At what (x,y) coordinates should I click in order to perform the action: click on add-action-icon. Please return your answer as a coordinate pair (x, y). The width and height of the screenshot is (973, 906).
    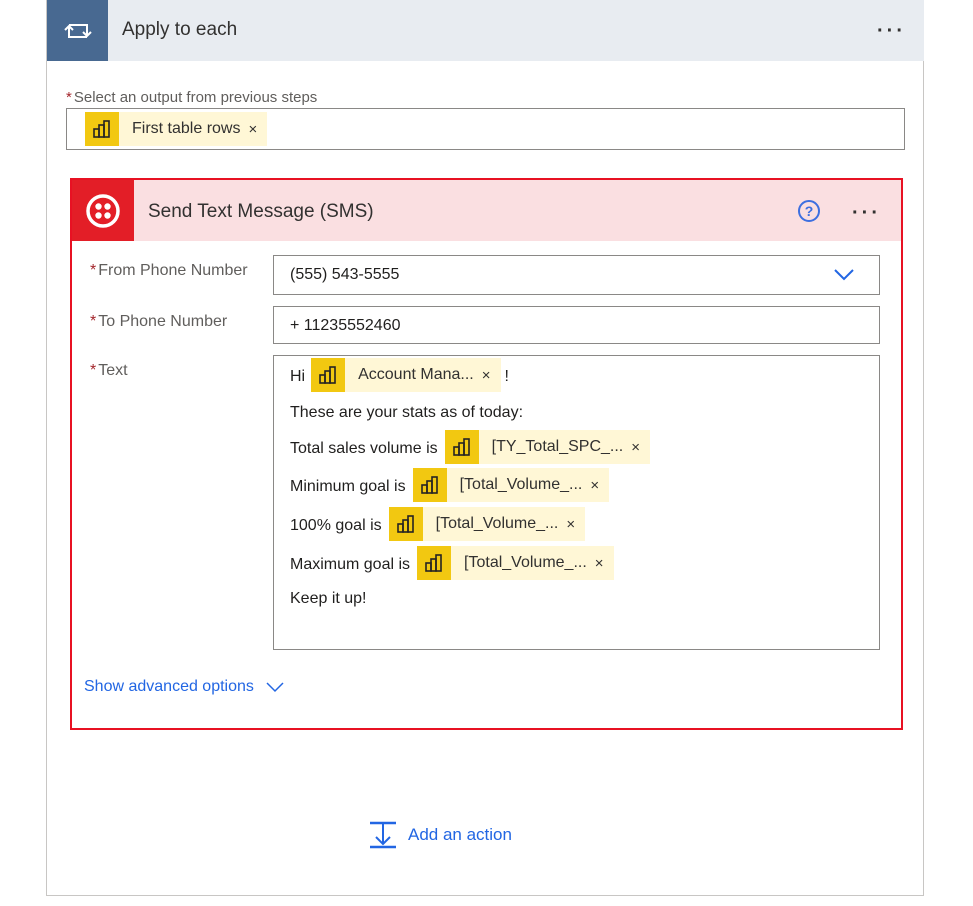
    Looking at the image, I should click on (383, 835).